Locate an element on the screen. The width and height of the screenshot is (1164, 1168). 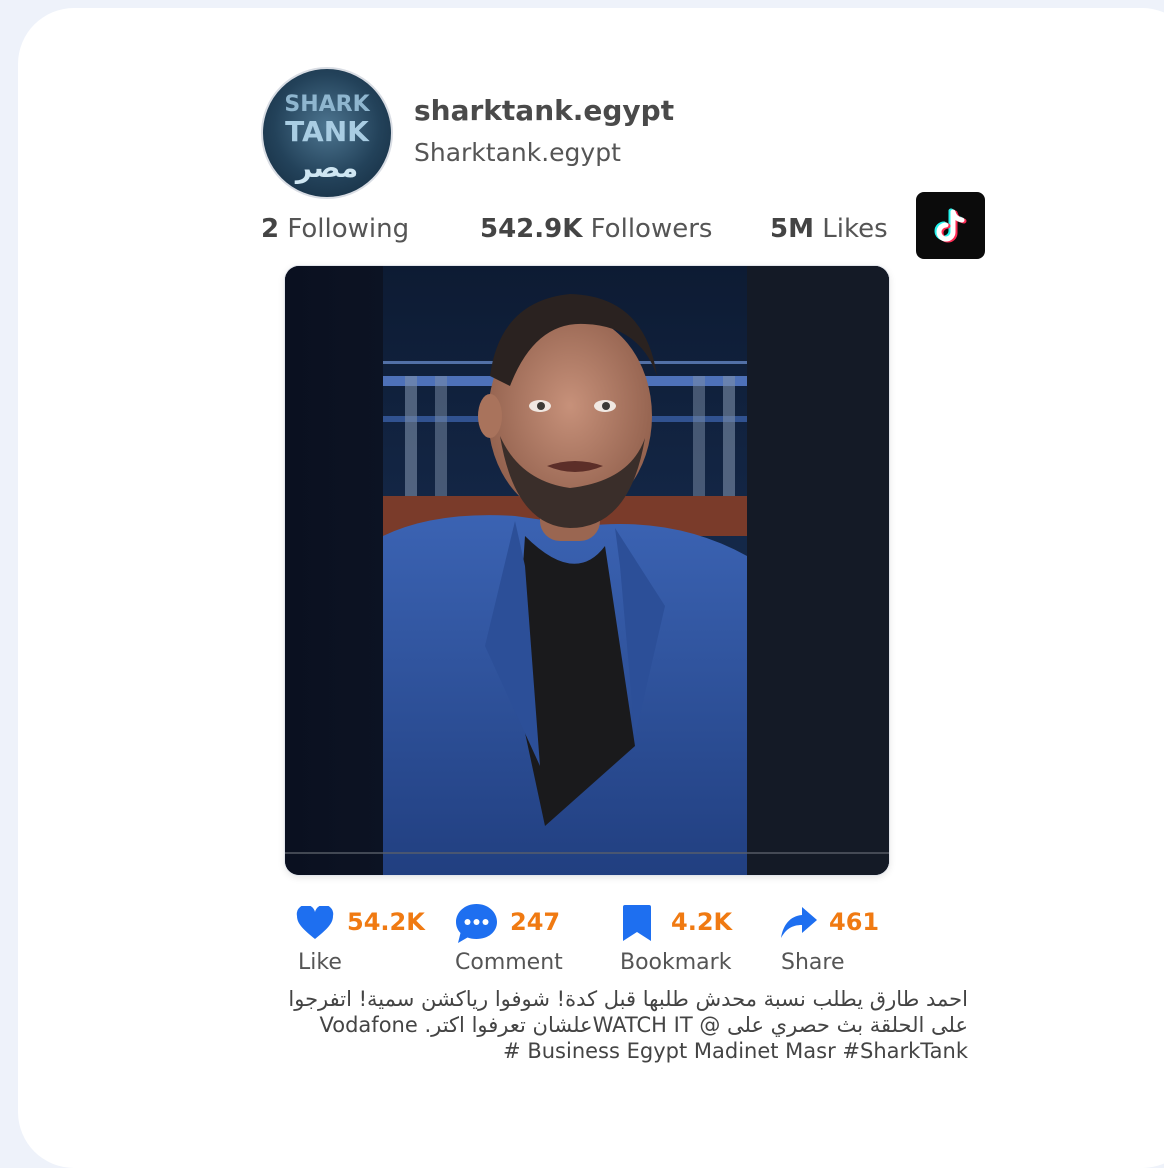
likes-stat: 5M Likes is located at coordinates (829, 229).